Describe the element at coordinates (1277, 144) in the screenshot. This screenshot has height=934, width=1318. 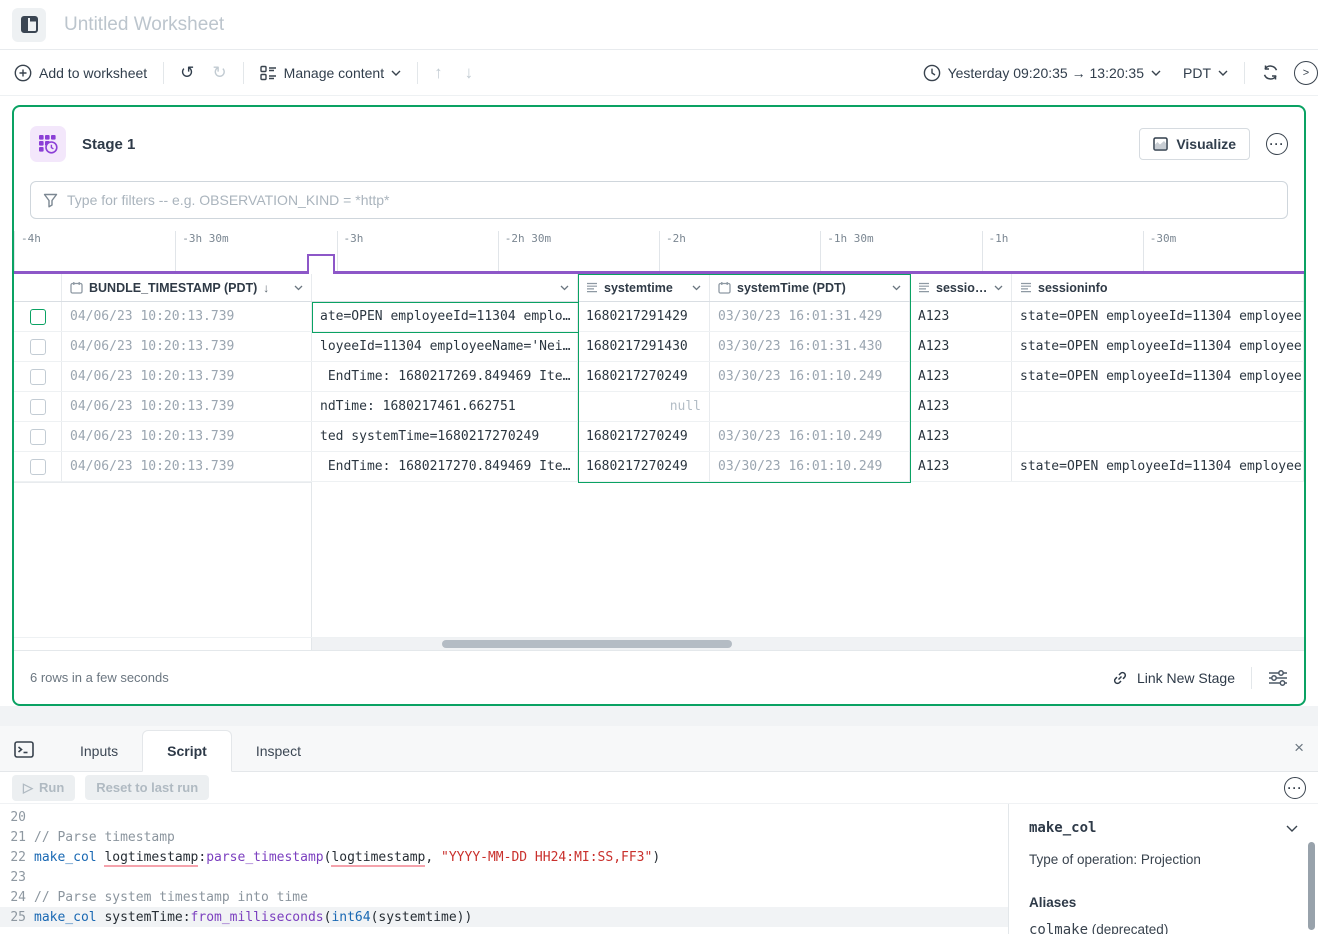
I see `stage-menu-button: ···` at that location.